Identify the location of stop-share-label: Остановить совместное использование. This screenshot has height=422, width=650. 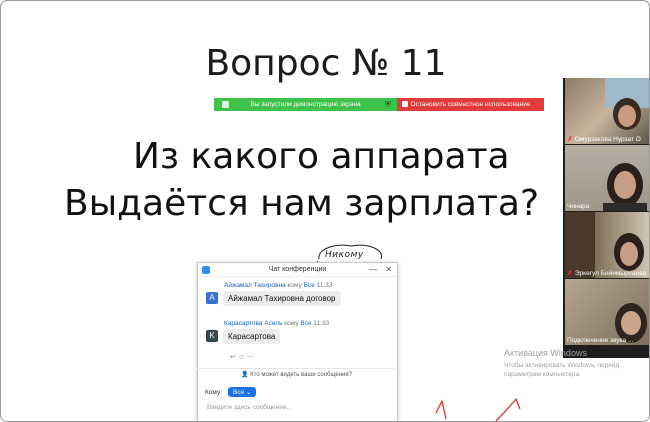
(470, 104).